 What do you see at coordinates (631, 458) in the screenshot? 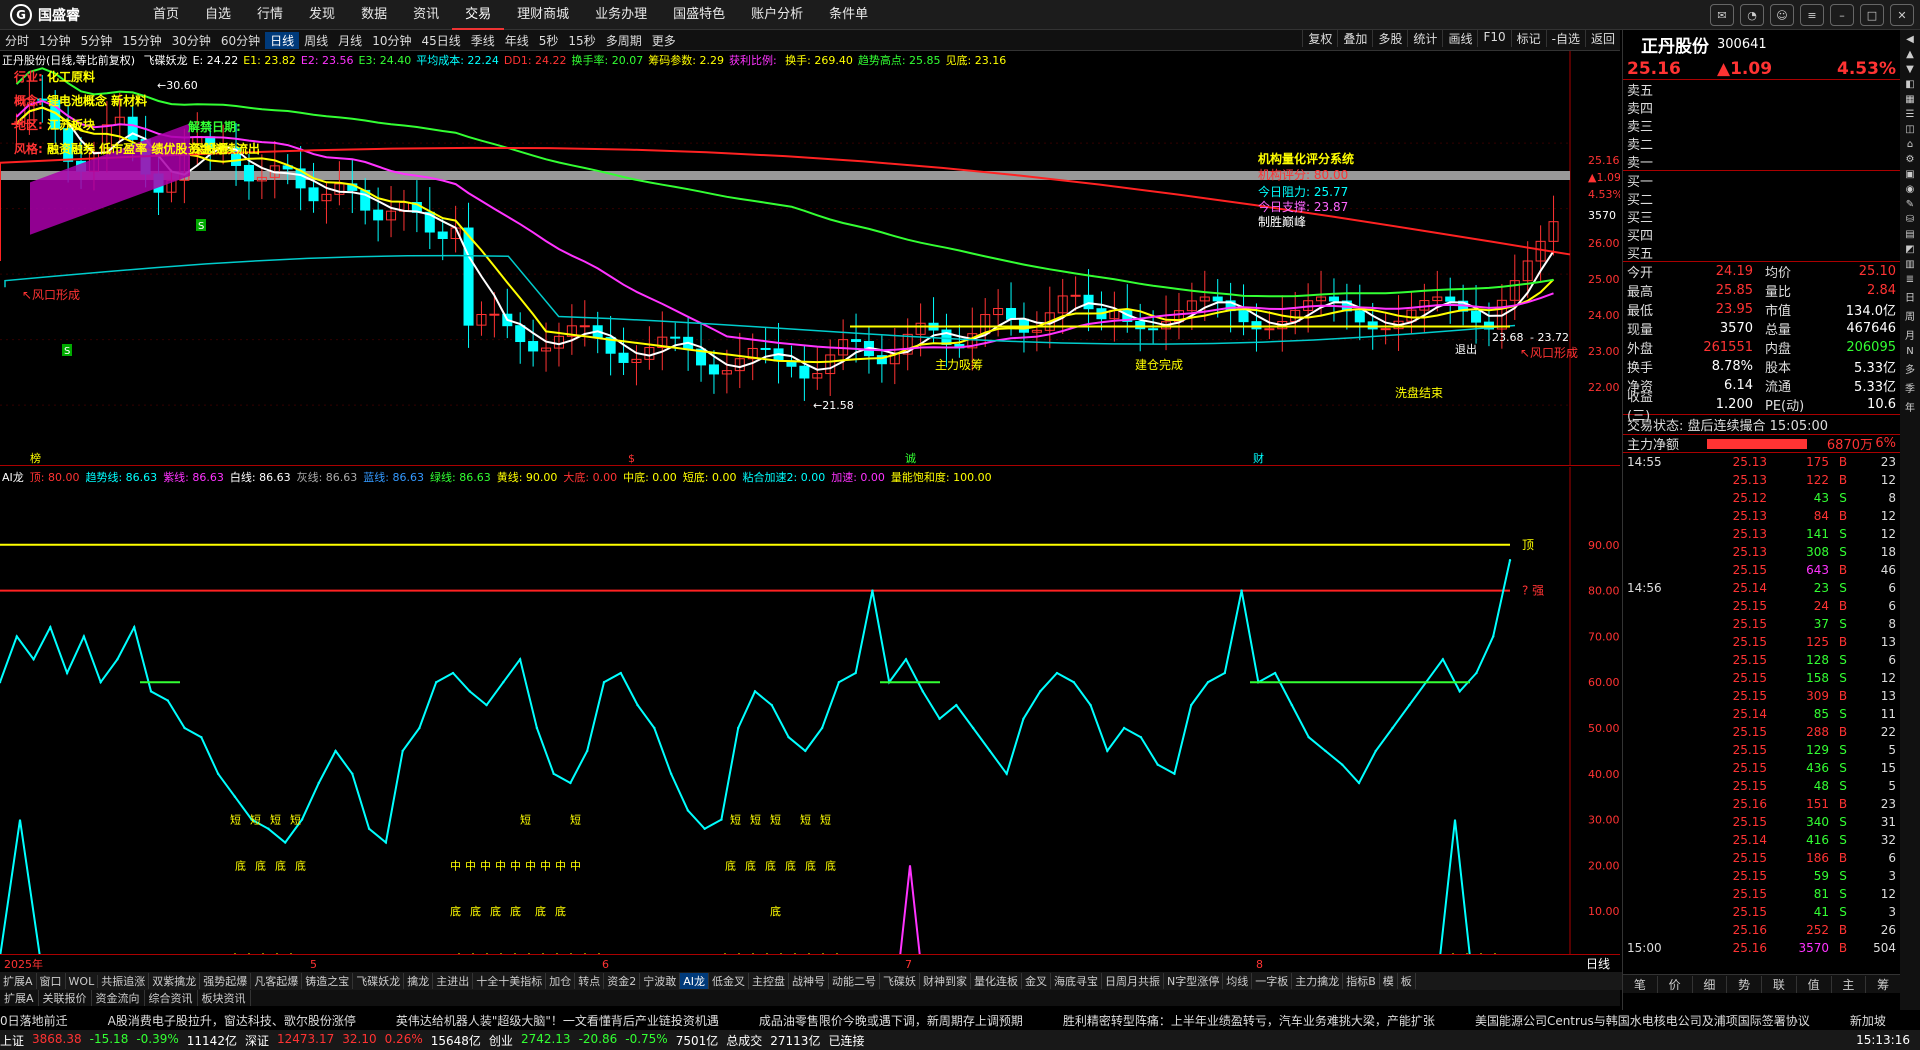
I see `event-marker: $` at bounding box center [631, 458].